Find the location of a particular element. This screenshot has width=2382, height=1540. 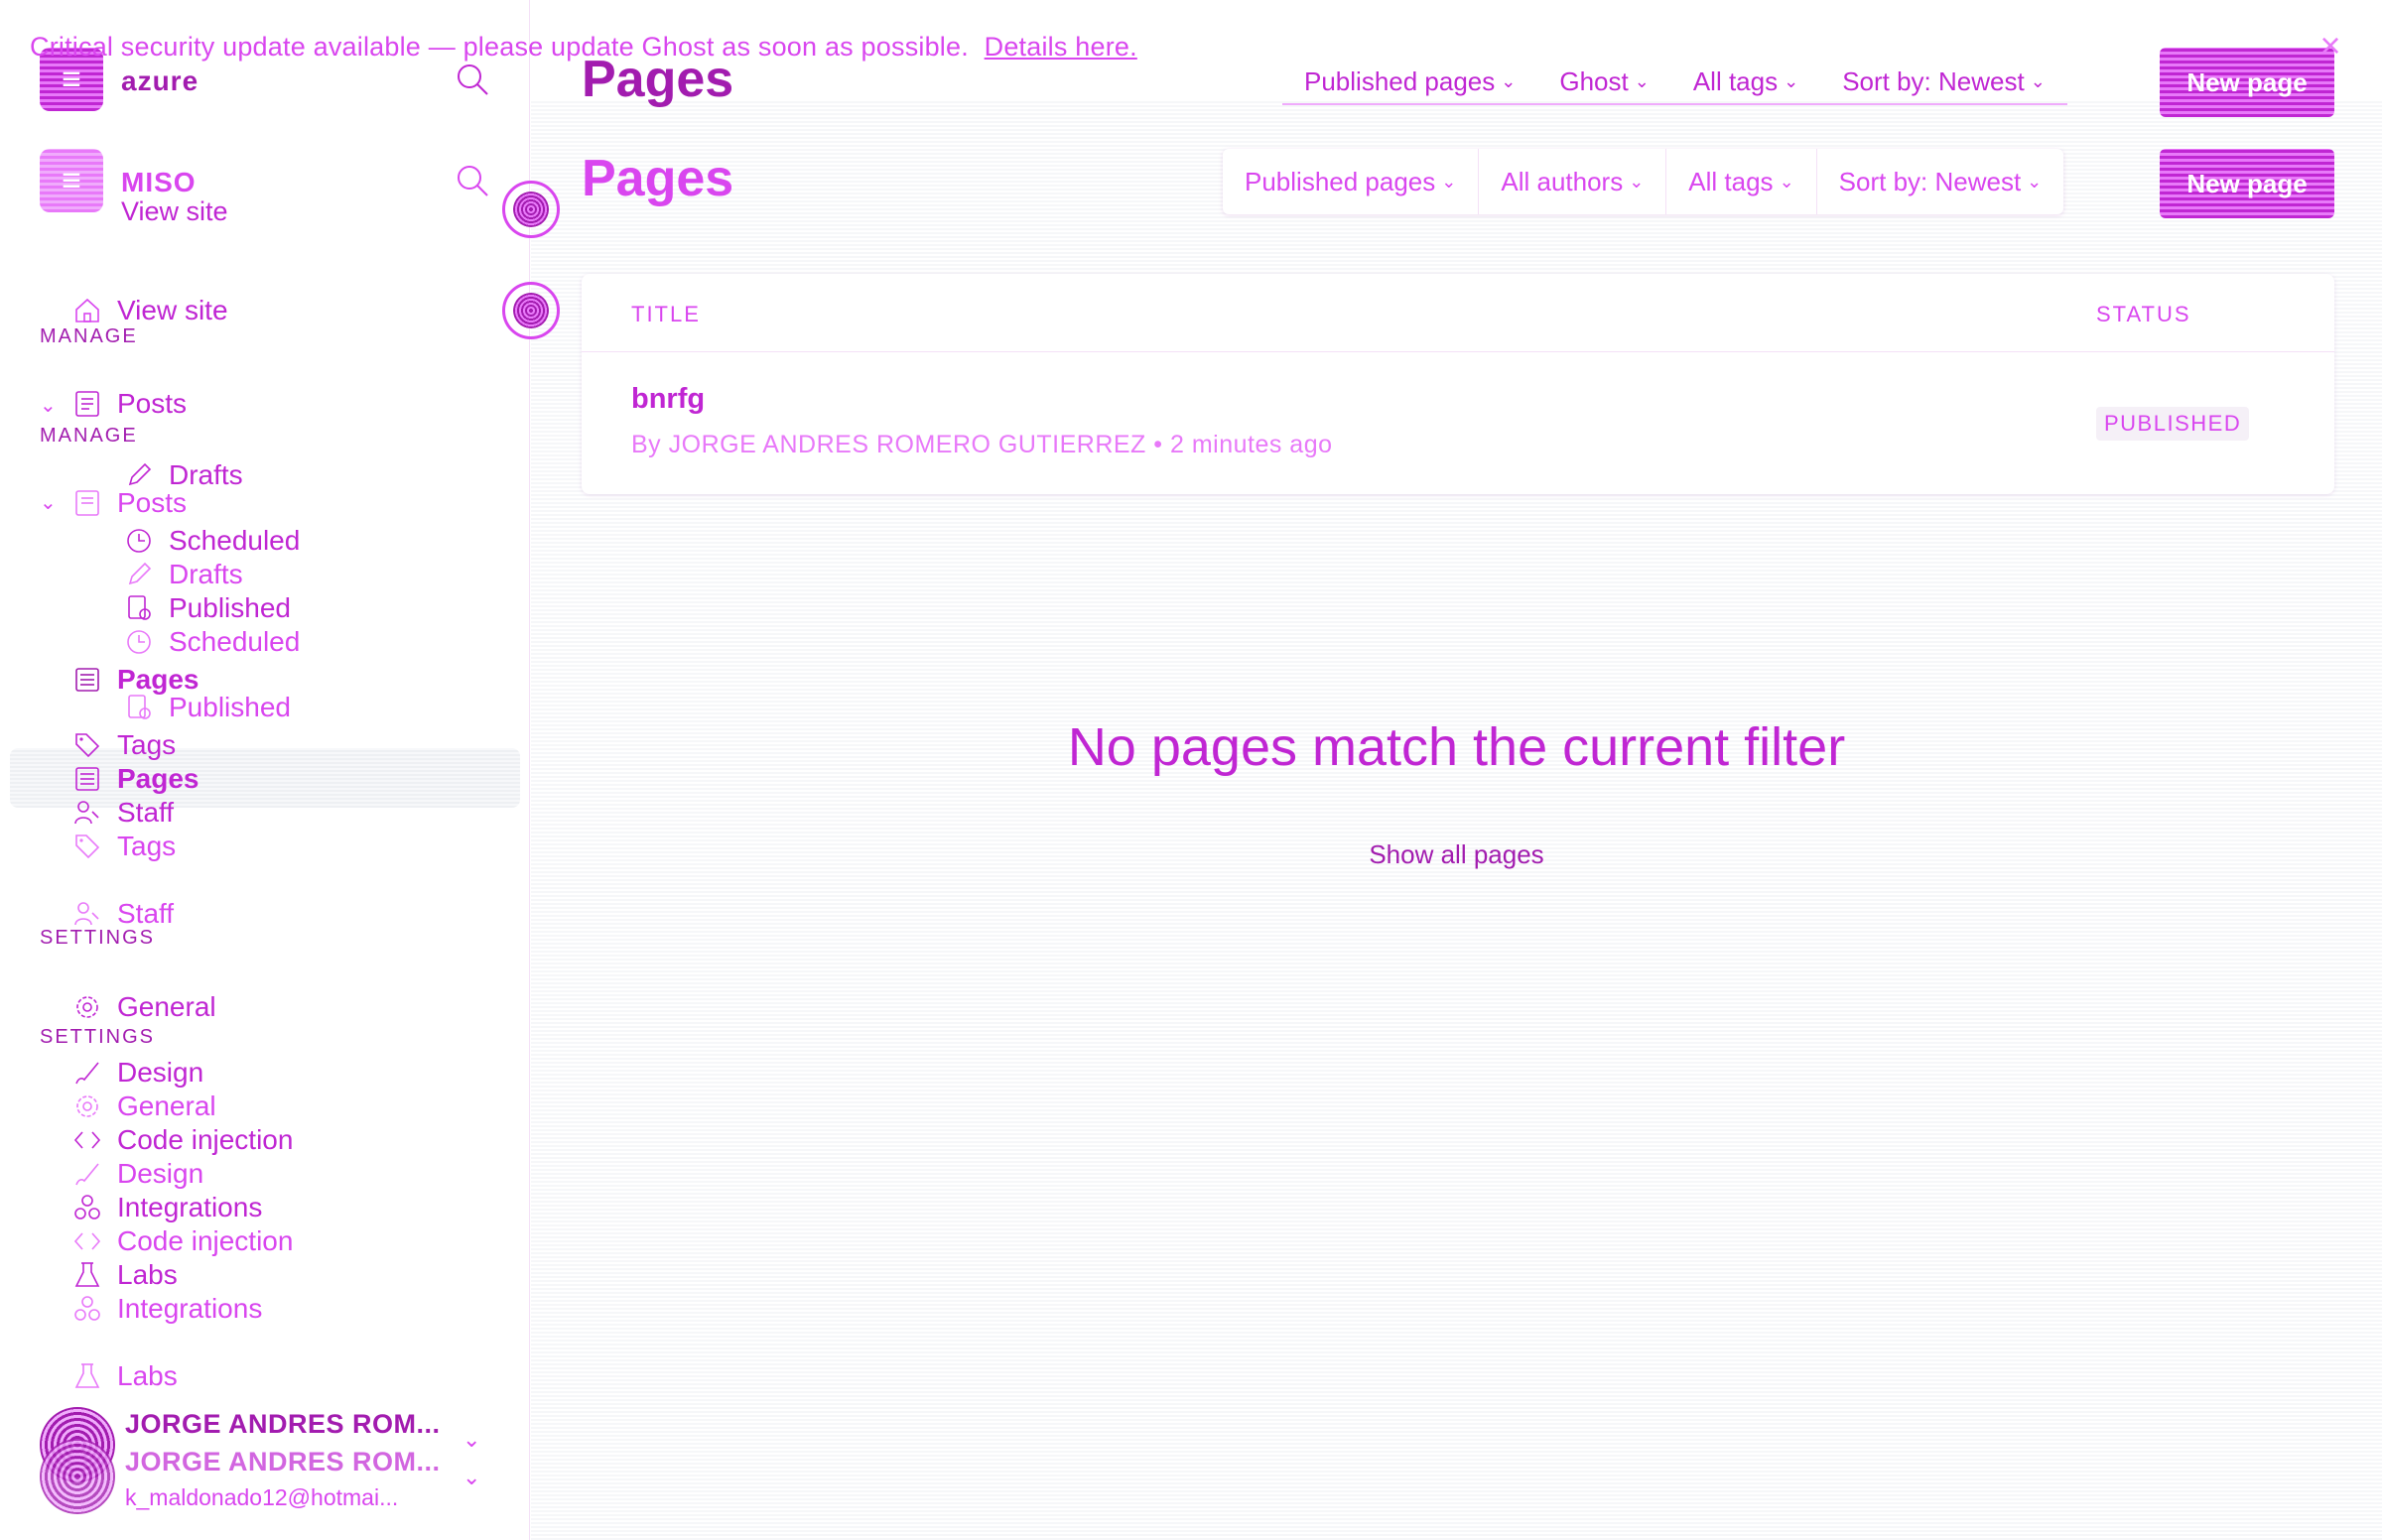

sidebar-item-pages-active: Pages is located at coordinates (135, 779).